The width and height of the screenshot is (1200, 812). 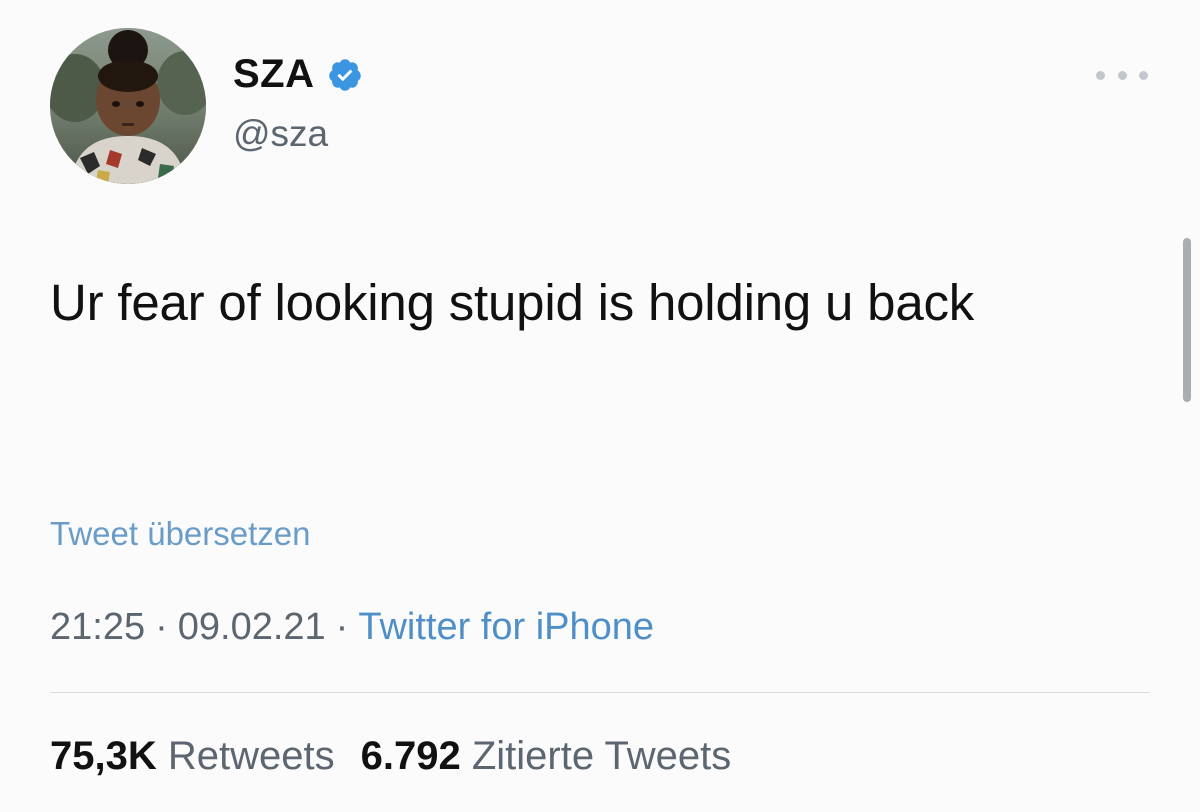 I want to click on translate-tweet-link: Tweet übersetzen, so click(x=180, y=534).